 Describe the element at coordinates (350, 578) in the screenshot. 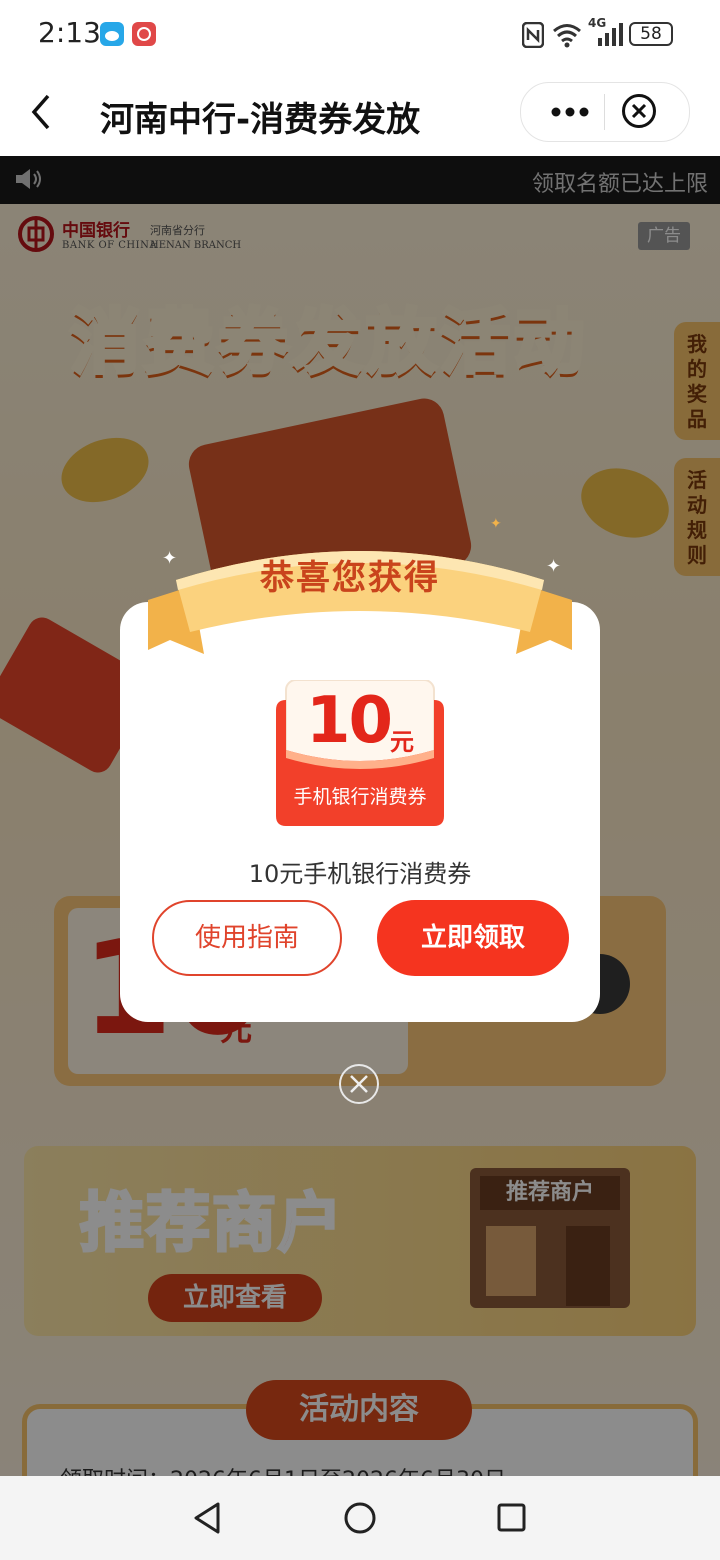

I see `congrats-text: 恭喜您获得` at that location.